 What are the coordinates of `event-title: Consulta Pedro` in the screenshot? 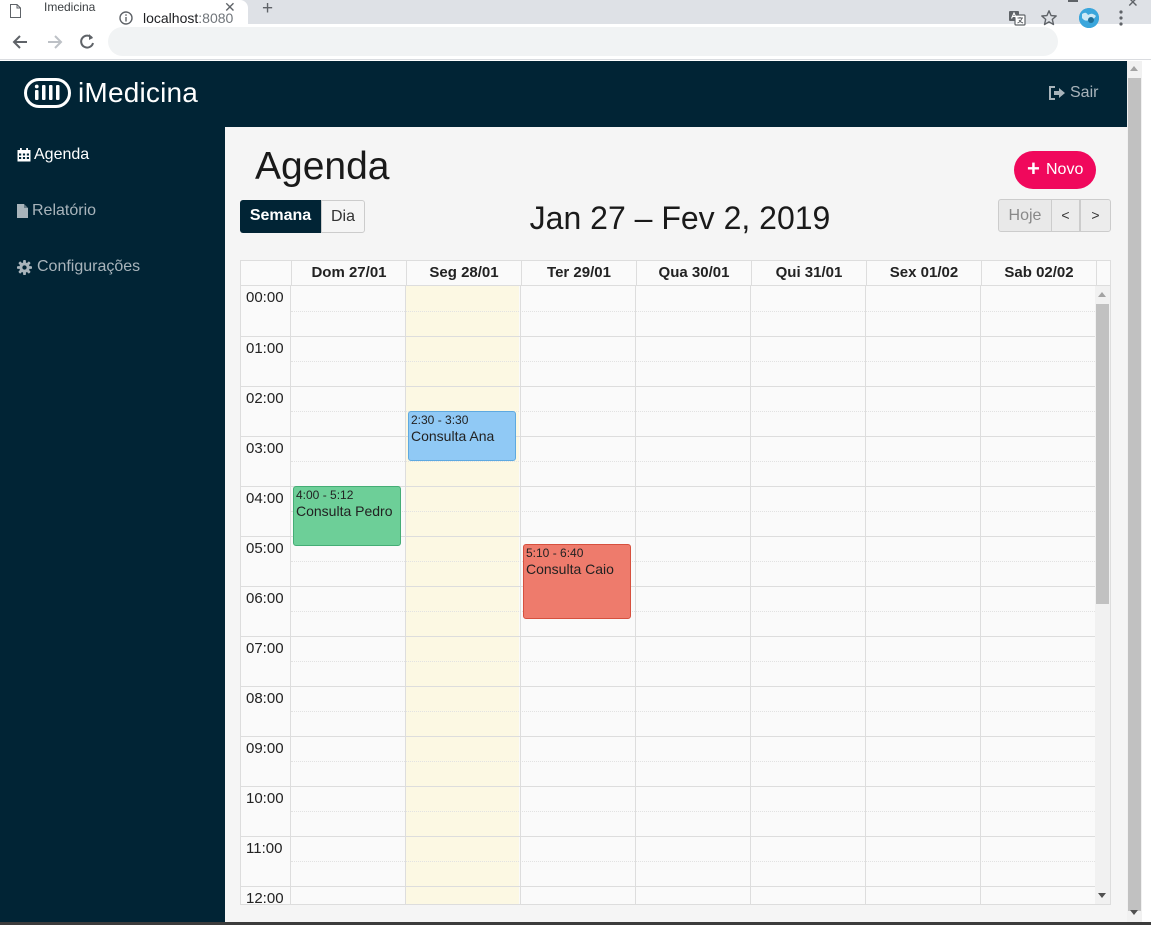 It's located at (344, 511).